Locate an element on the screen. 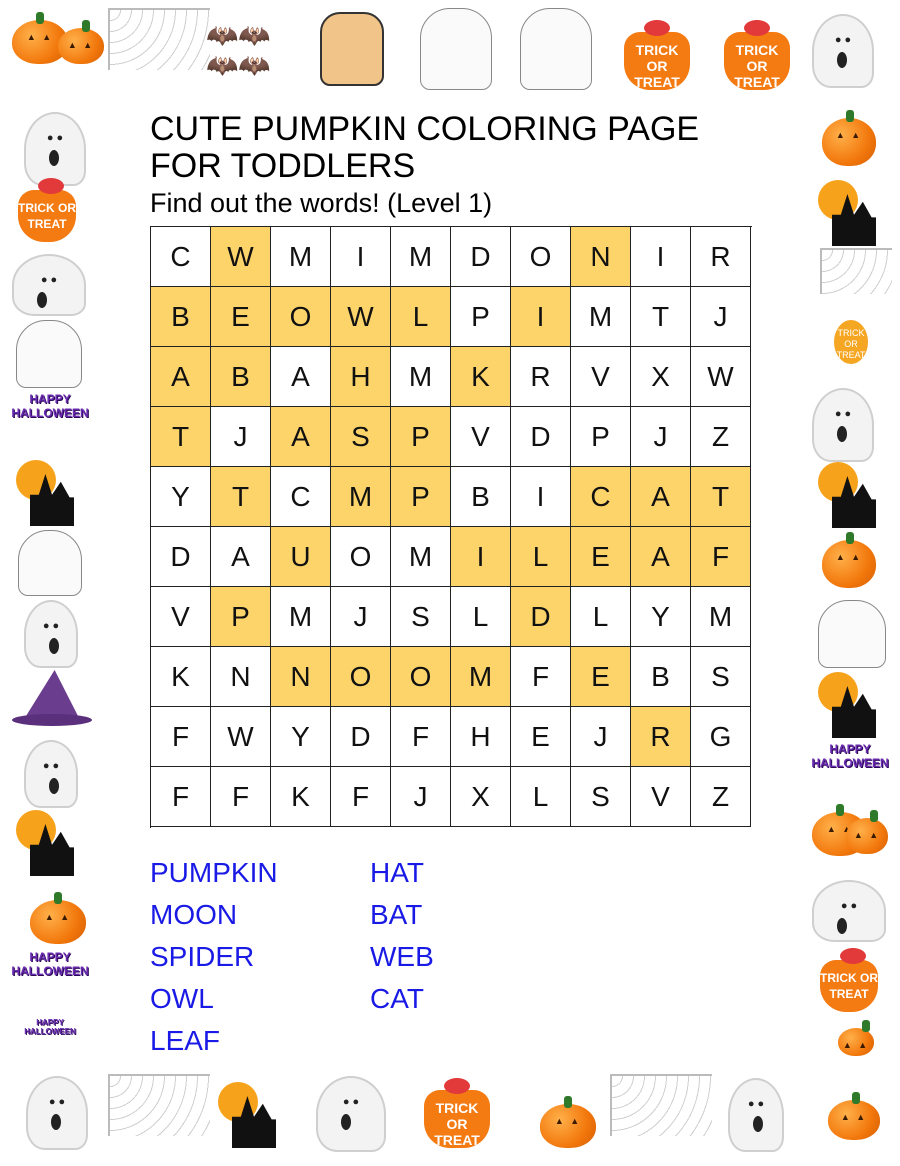 Image resolution: width=900 pixels, height=1166 pixels. grid-cell: G is located at coordinates (721, 737).